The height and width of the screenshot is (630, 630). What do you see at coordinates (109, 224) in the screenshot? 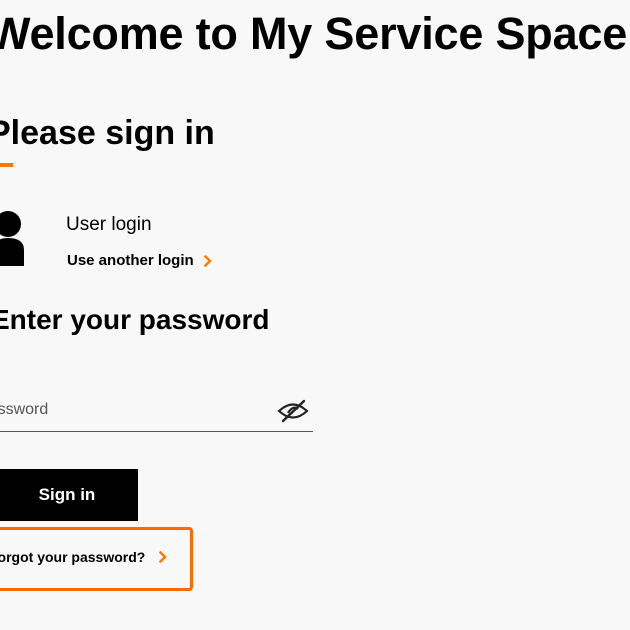
I see `user-login-label: User login` at bounding box center [109, 224].